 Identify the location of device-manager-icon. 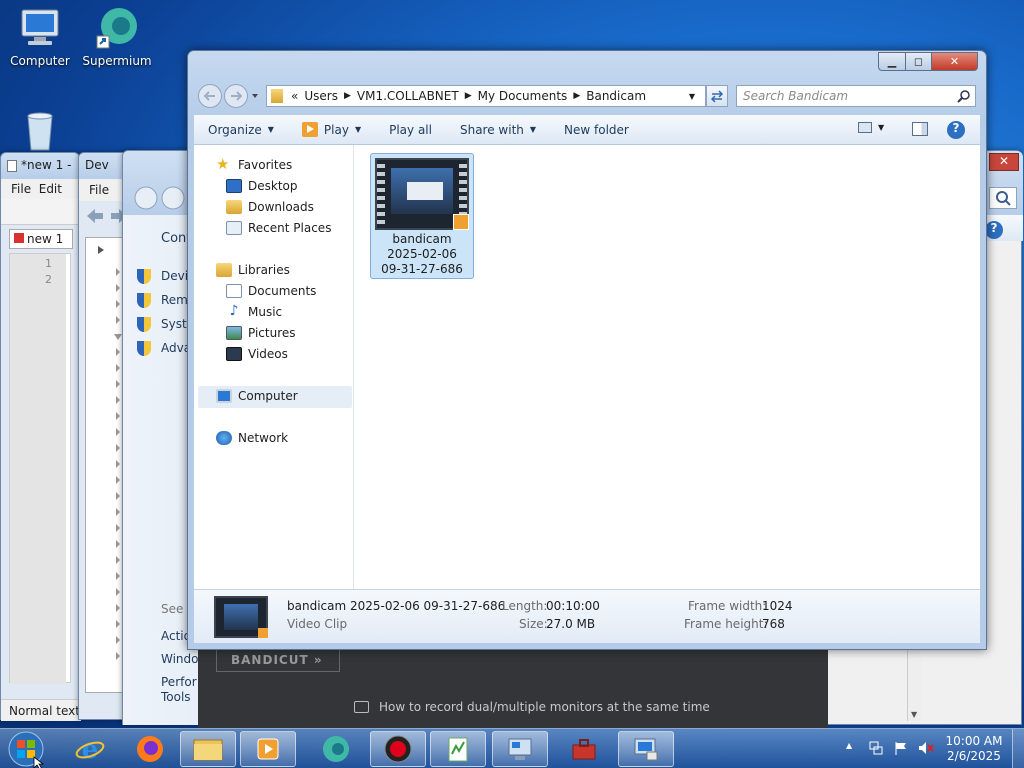
(646, 749).